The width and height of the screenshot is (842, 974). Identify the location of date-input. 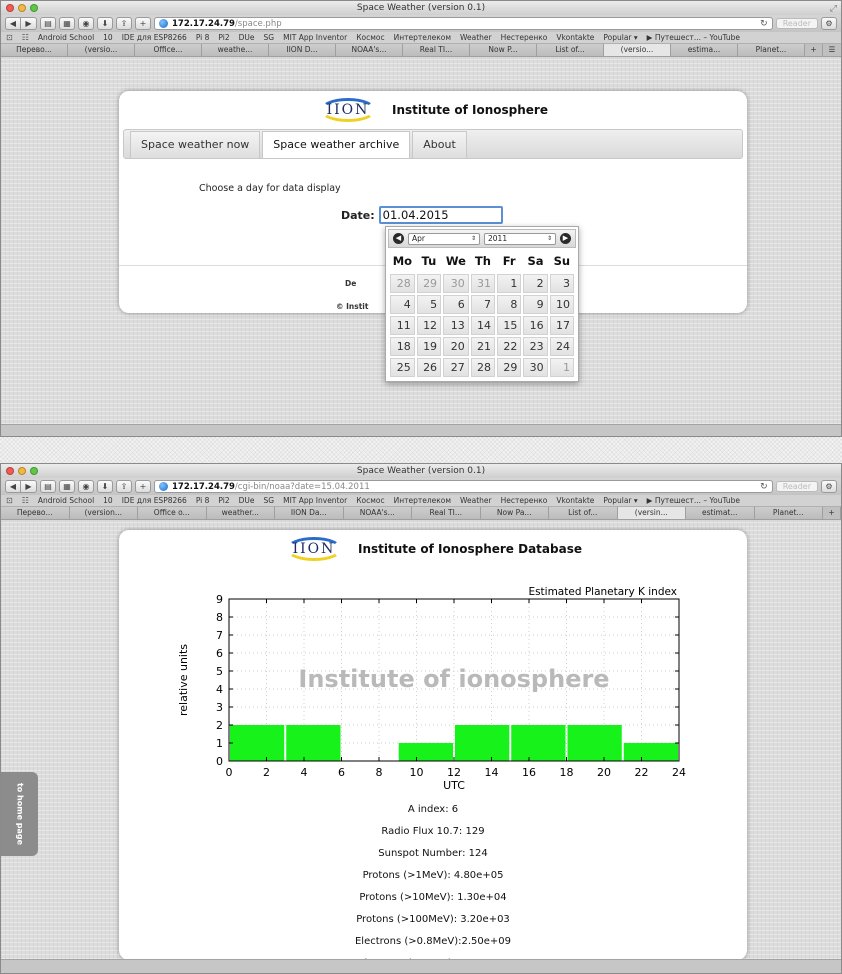
(440, 215).